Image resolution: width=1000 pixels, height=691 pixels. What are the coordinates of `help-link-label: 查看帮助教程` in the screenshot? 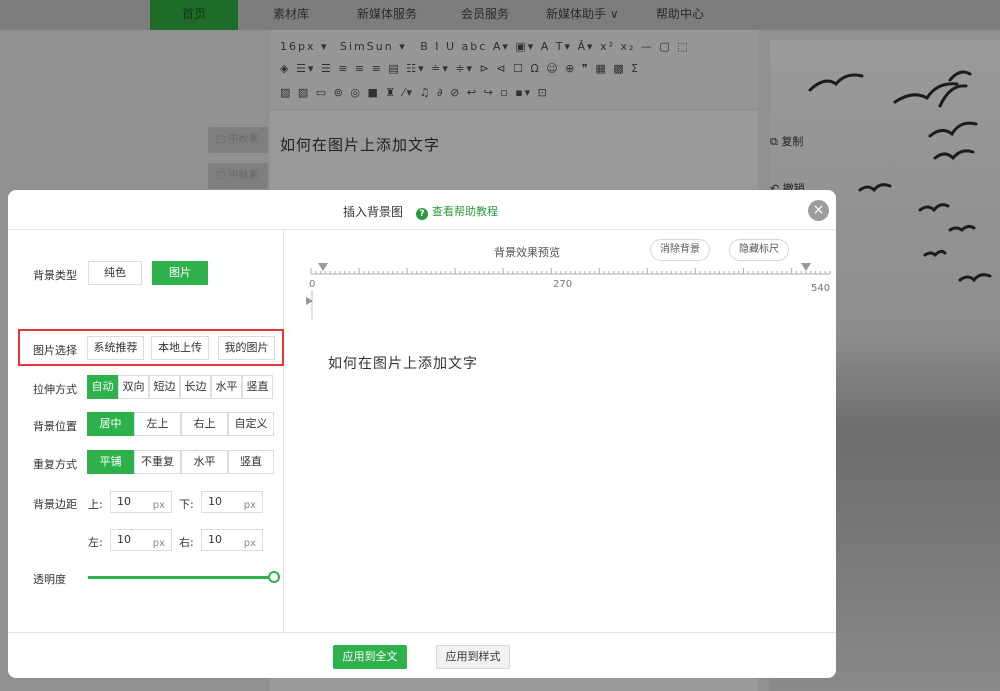 It's located at (465, 211).